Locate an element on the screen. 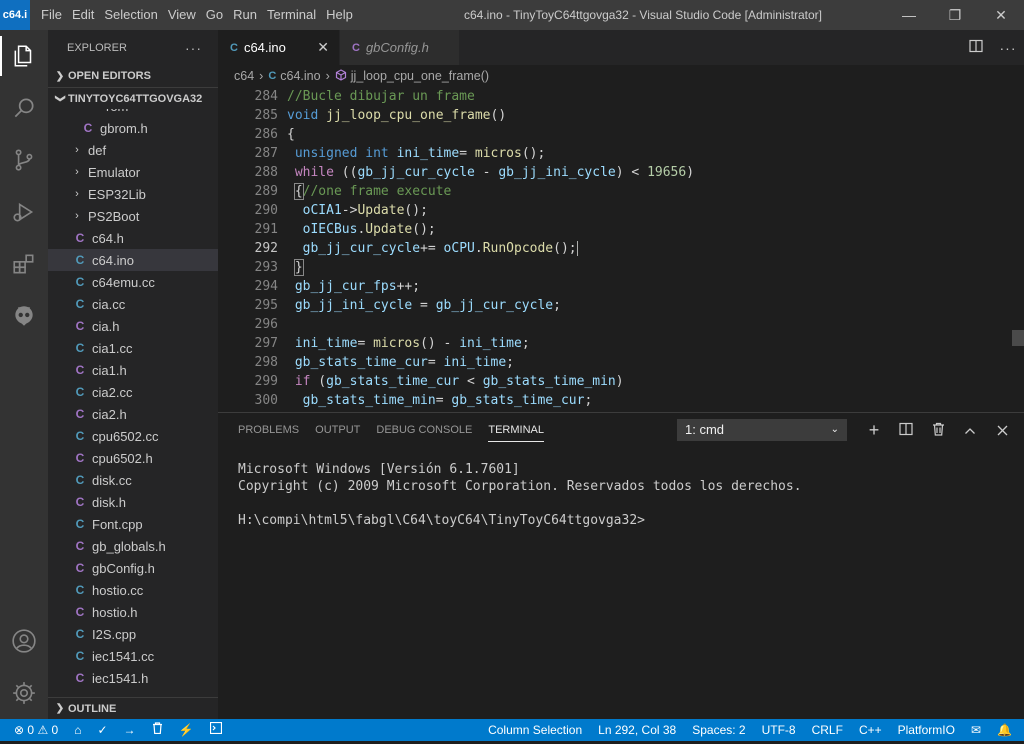 The height and width of the screenshot is (744, 1024). arrow-right-icon: → is located at coordinates (130, 730).